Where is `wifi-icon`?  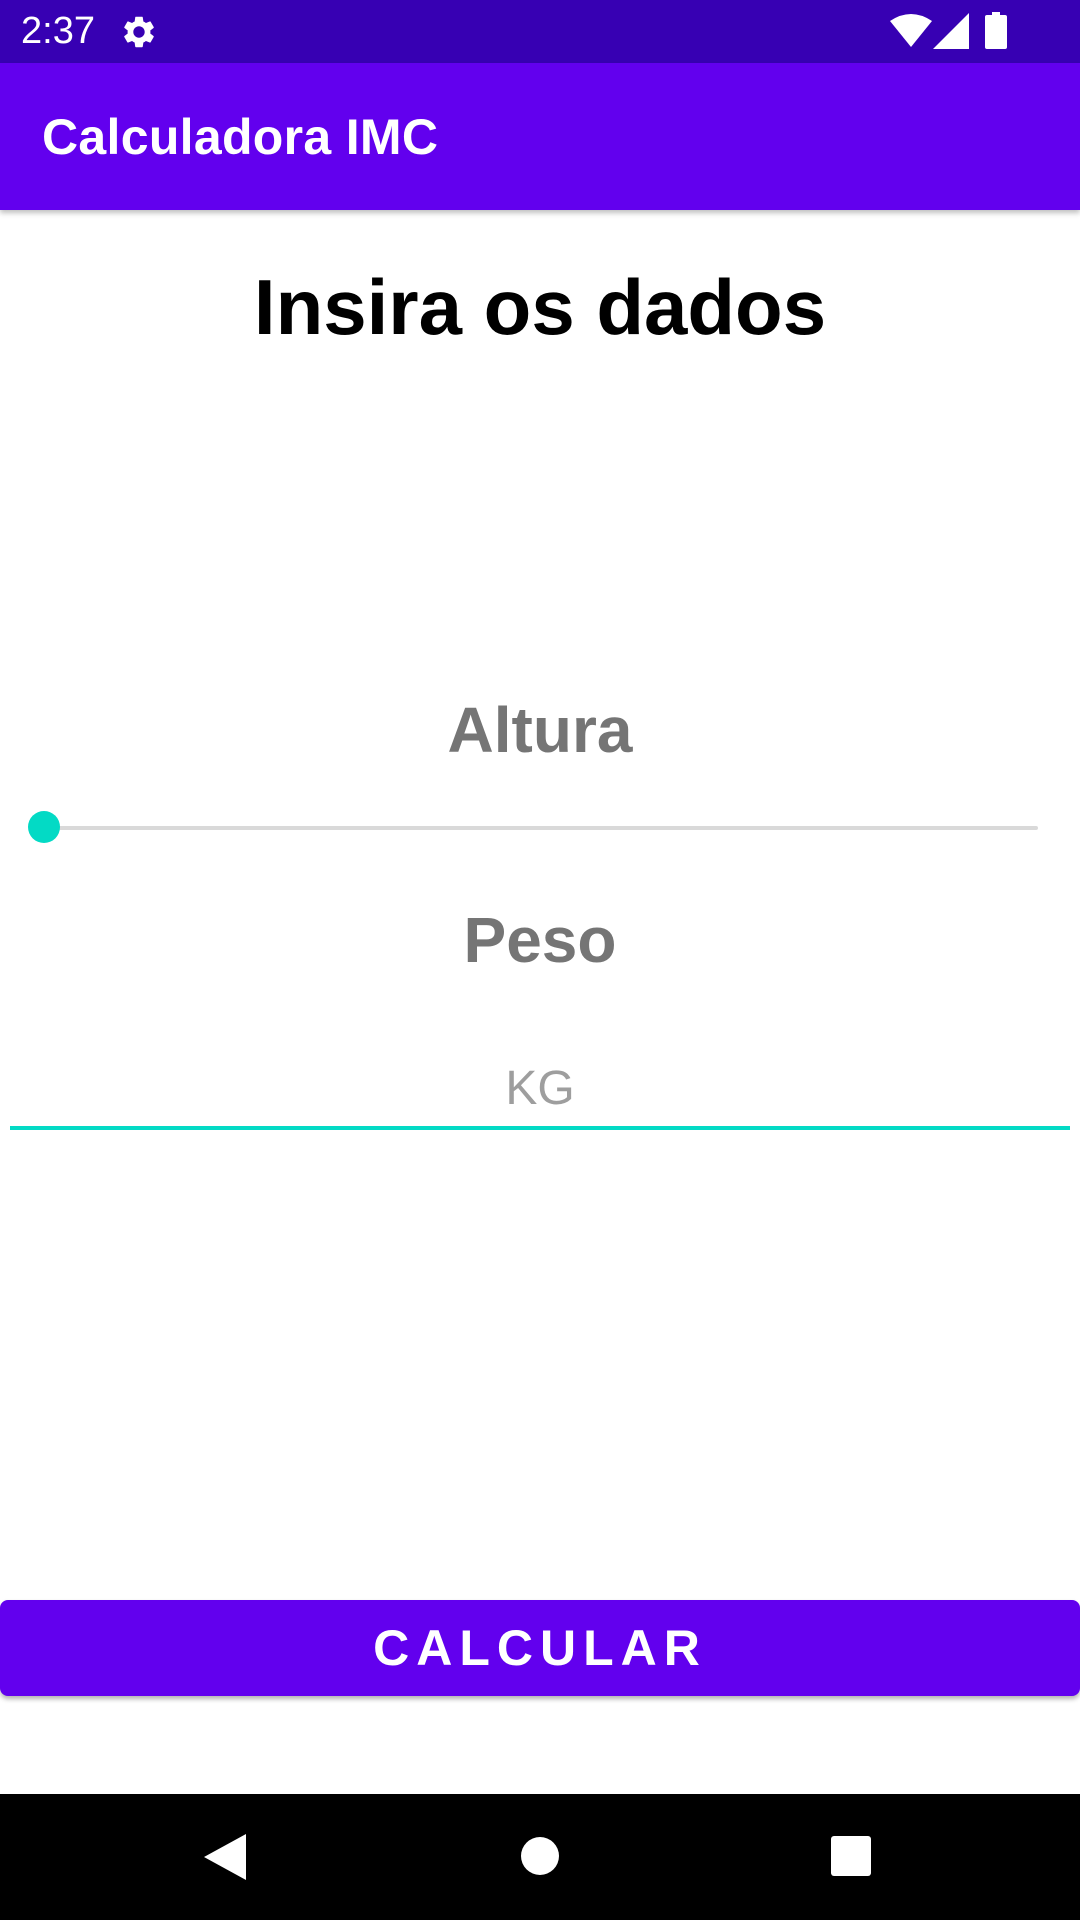 wifi-icon is located at coordinates (911, 30).